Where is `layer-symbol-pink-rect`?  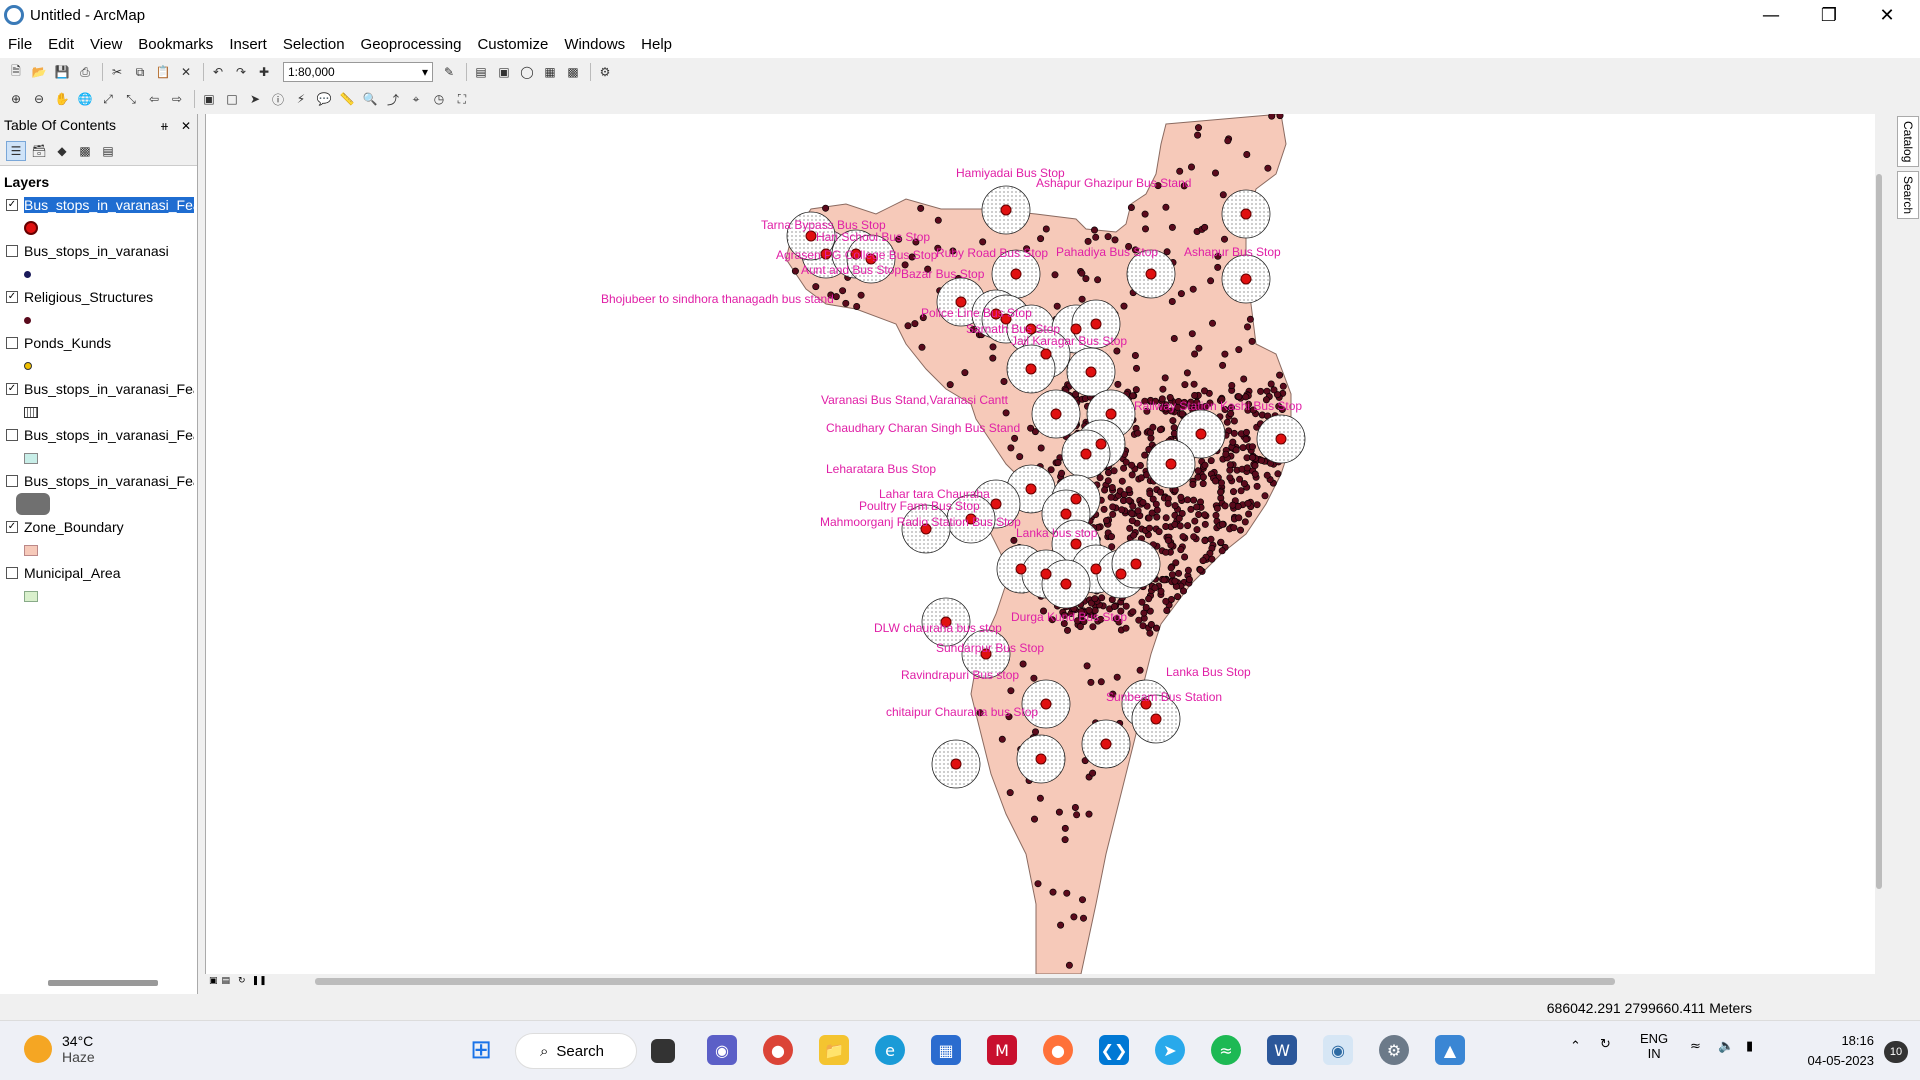 layer-symbol-pink-rect is located at coordinates (31, 550).